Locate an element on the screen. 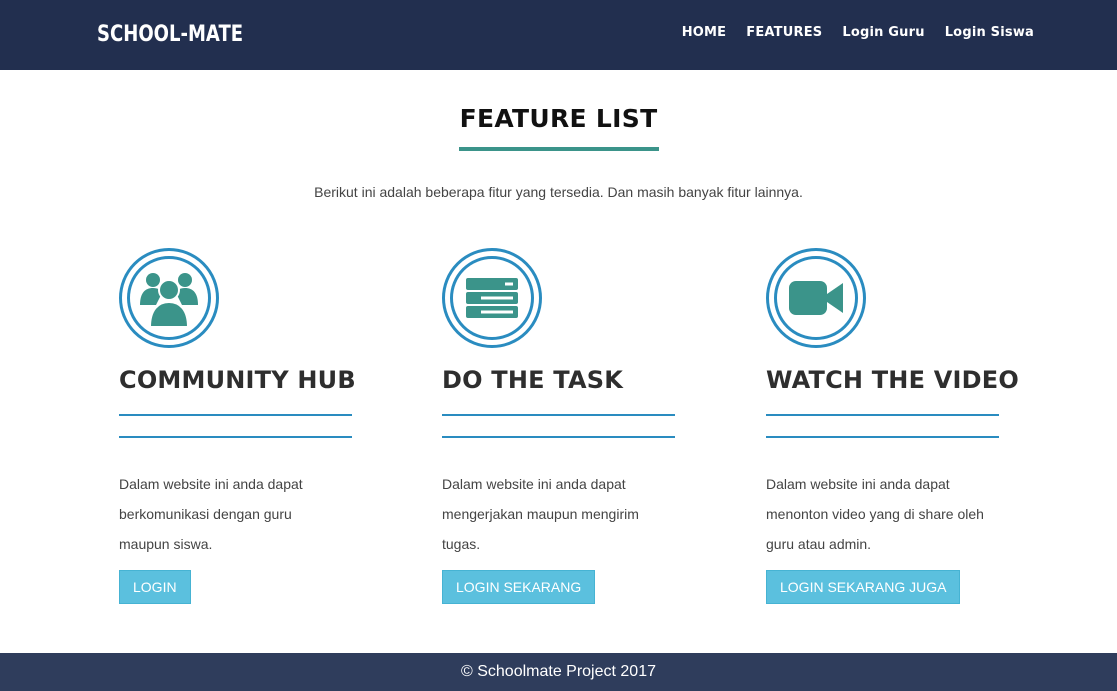 The image size is (1117, 691). server-list-icon is located at coordinates (492, 298).